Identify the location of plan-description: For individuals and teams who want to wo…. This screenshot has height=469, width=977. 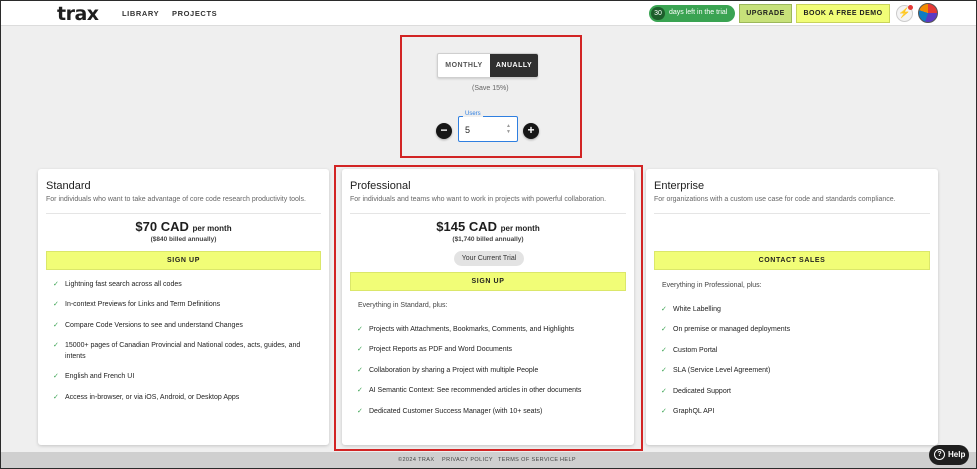
(478, 199).